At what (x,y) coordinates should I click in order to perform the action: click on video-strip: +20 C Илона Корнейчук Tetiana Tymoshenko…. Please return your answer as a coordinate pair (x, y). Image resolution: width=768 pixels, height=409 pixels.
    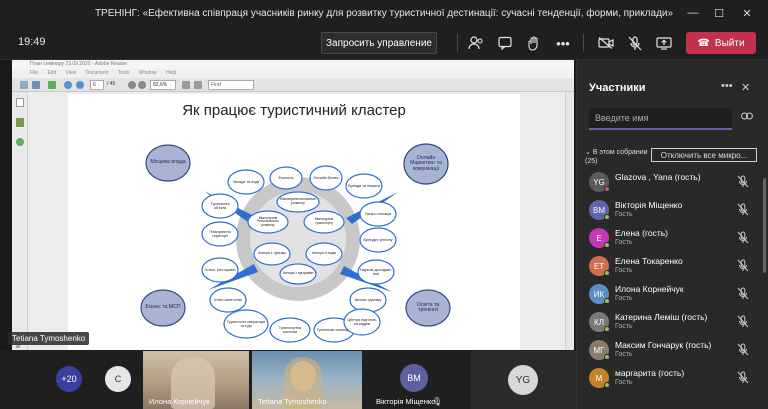
    Looking at the image, I should click on (288, 379).